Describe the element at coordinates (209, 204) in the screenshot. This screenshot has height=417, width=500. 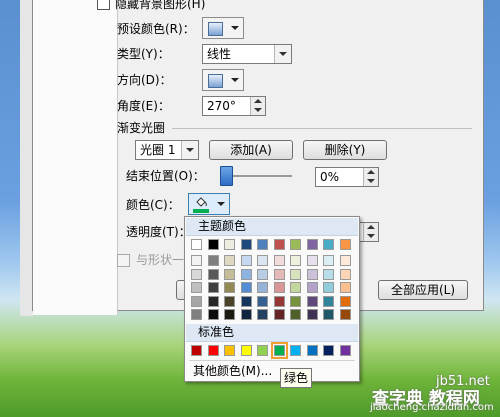
I see `color-picker-button` at that location.